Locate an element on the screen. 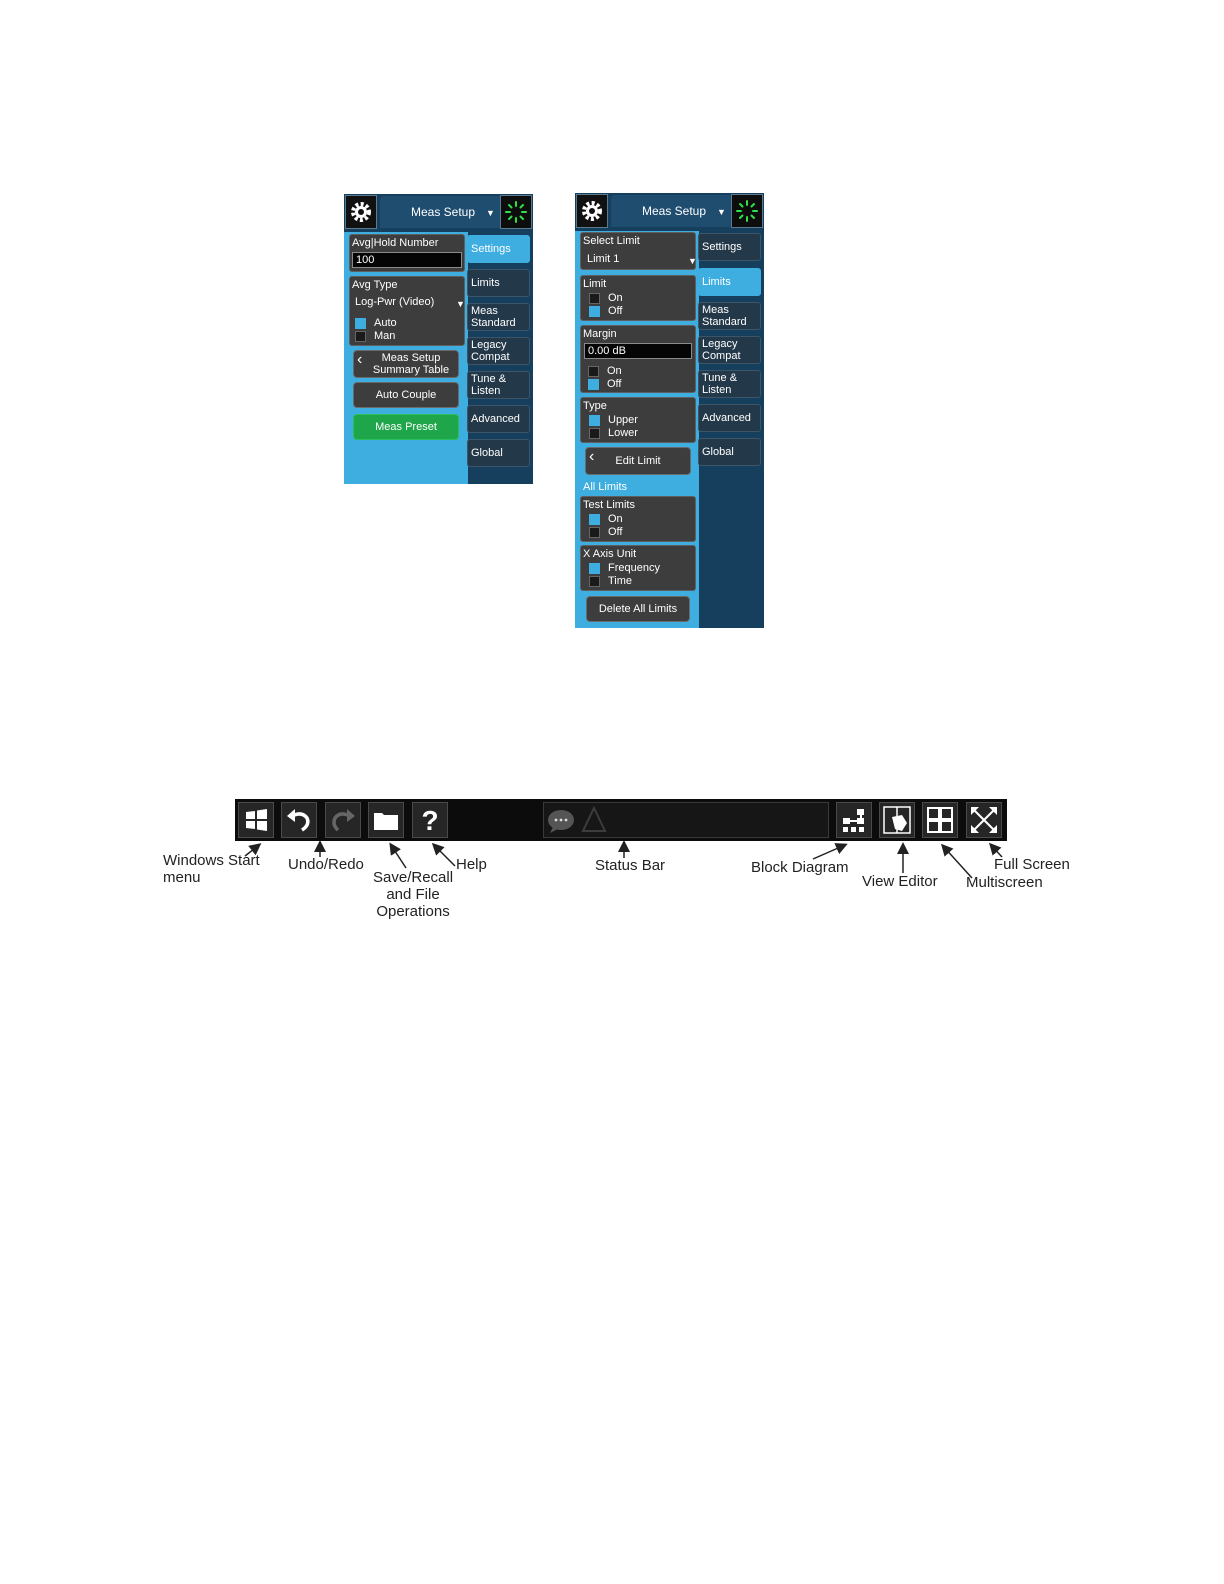 The image size is (1224, 1584). caption-windows-start: Windows Start menu is located at coordinates (211, 869).